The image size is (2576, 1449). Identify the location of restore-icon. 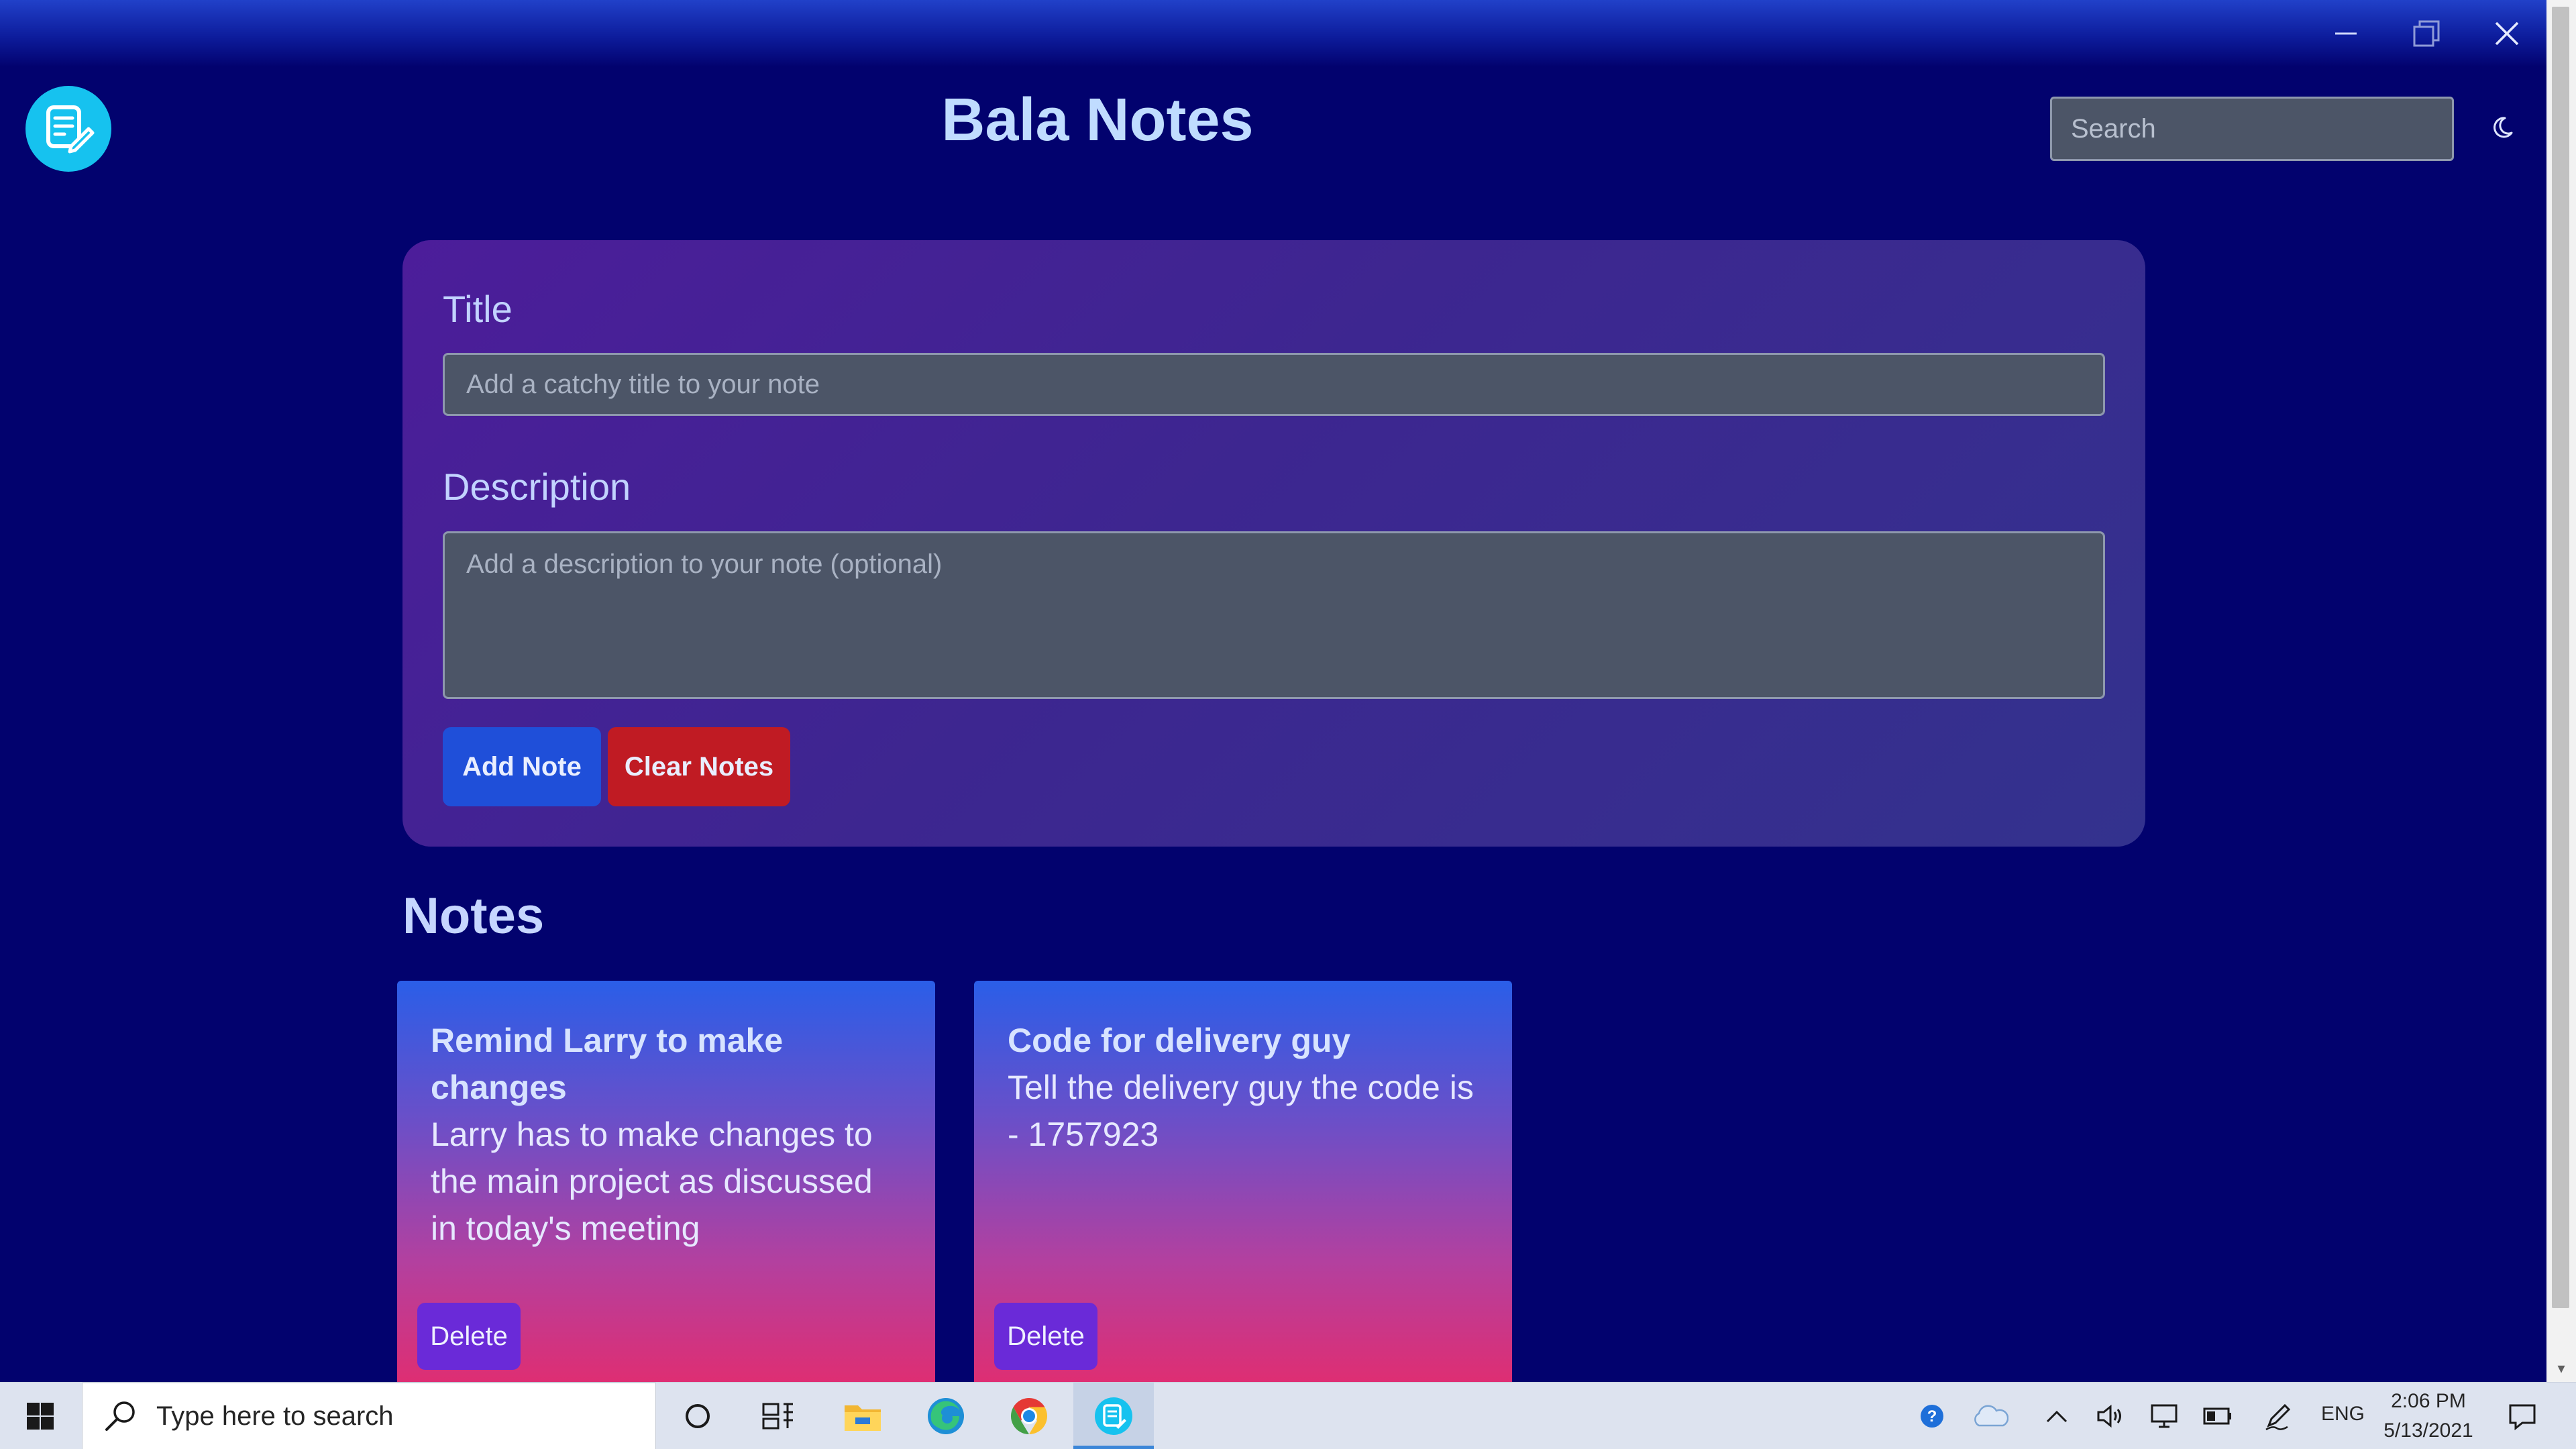
(2426, 33).